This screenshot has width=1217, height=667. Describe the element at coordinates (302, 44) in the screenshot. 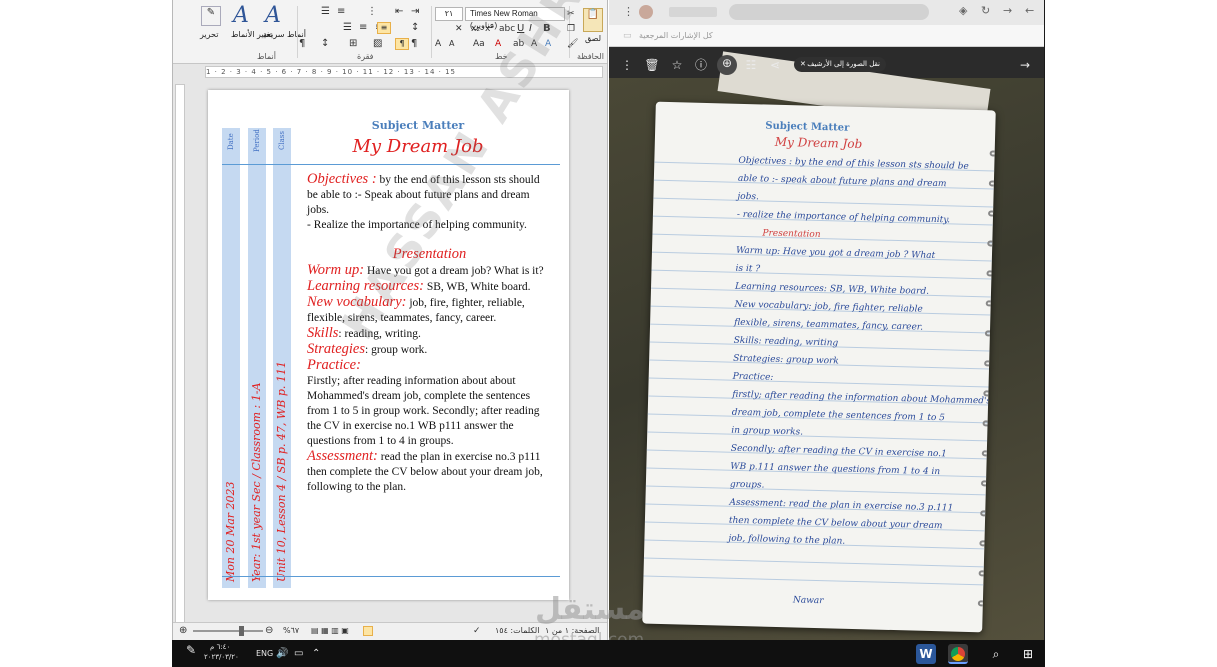

I see `pilcrow-icon: ¶` at that location.